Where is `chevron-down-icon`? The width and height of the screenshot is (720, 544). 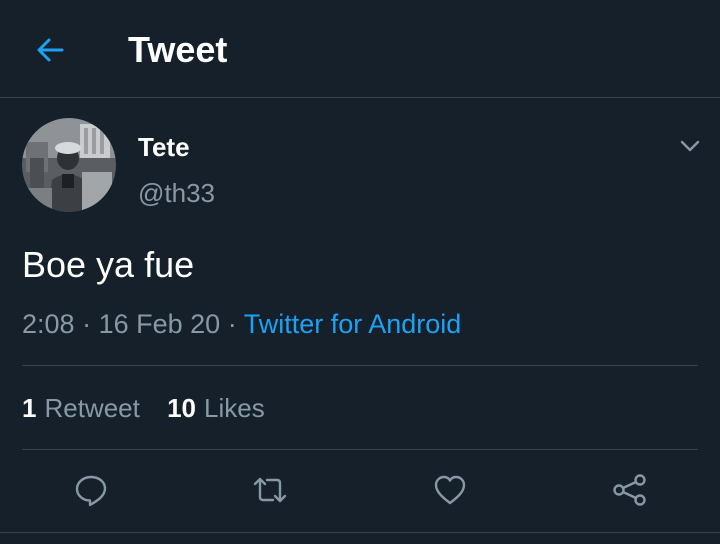
chevron-down-icon is located at coordinates (690, 146).